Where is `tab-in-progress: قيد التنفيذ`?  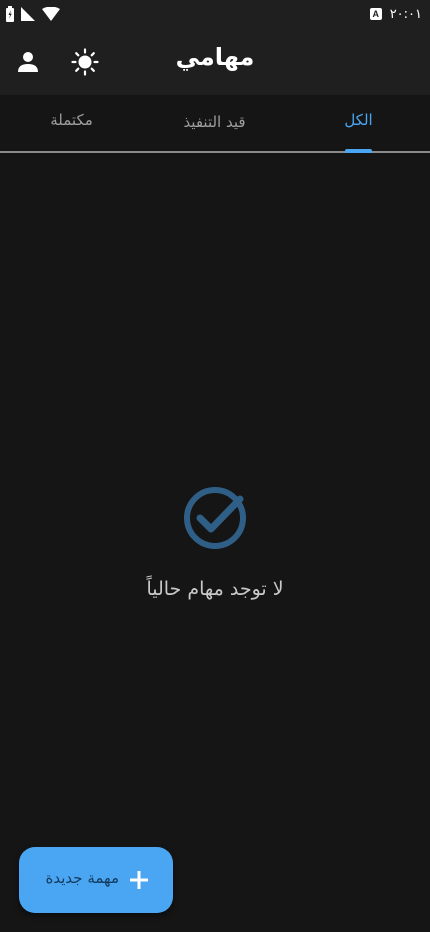 tab-in-progress: قيد التنفيذ is located at coordinates (214, 123).